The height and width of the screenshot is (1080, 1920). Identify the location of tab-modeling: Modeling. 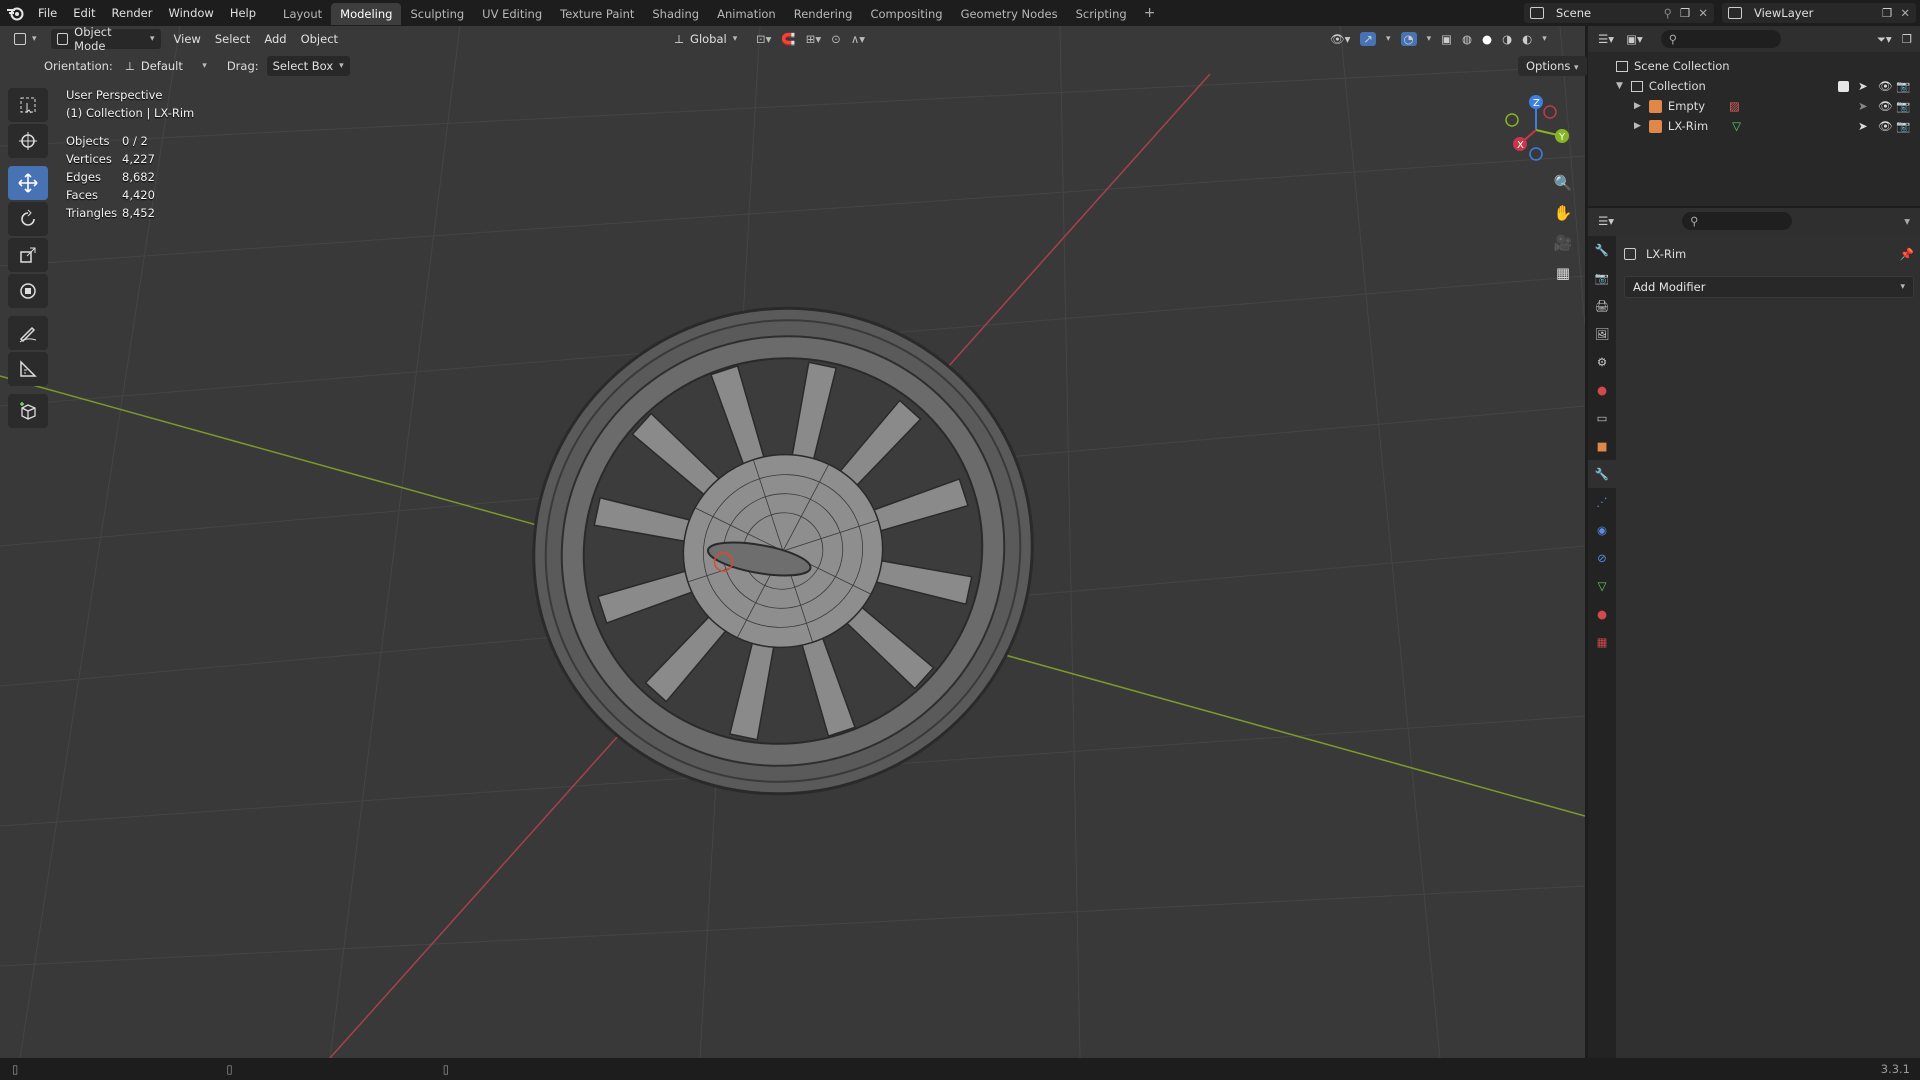
(366, 14).